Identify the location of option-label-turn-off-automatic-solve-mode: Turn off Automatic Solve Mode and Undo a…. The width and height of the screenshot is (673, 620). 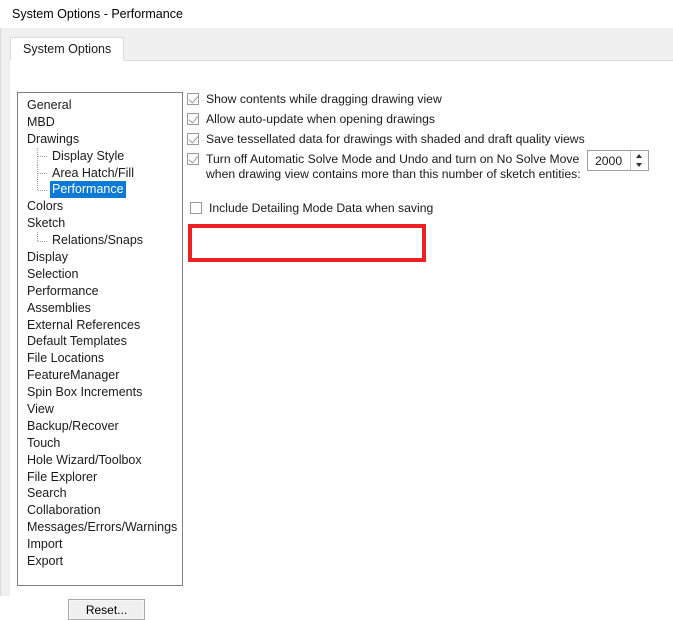
(393, 167).